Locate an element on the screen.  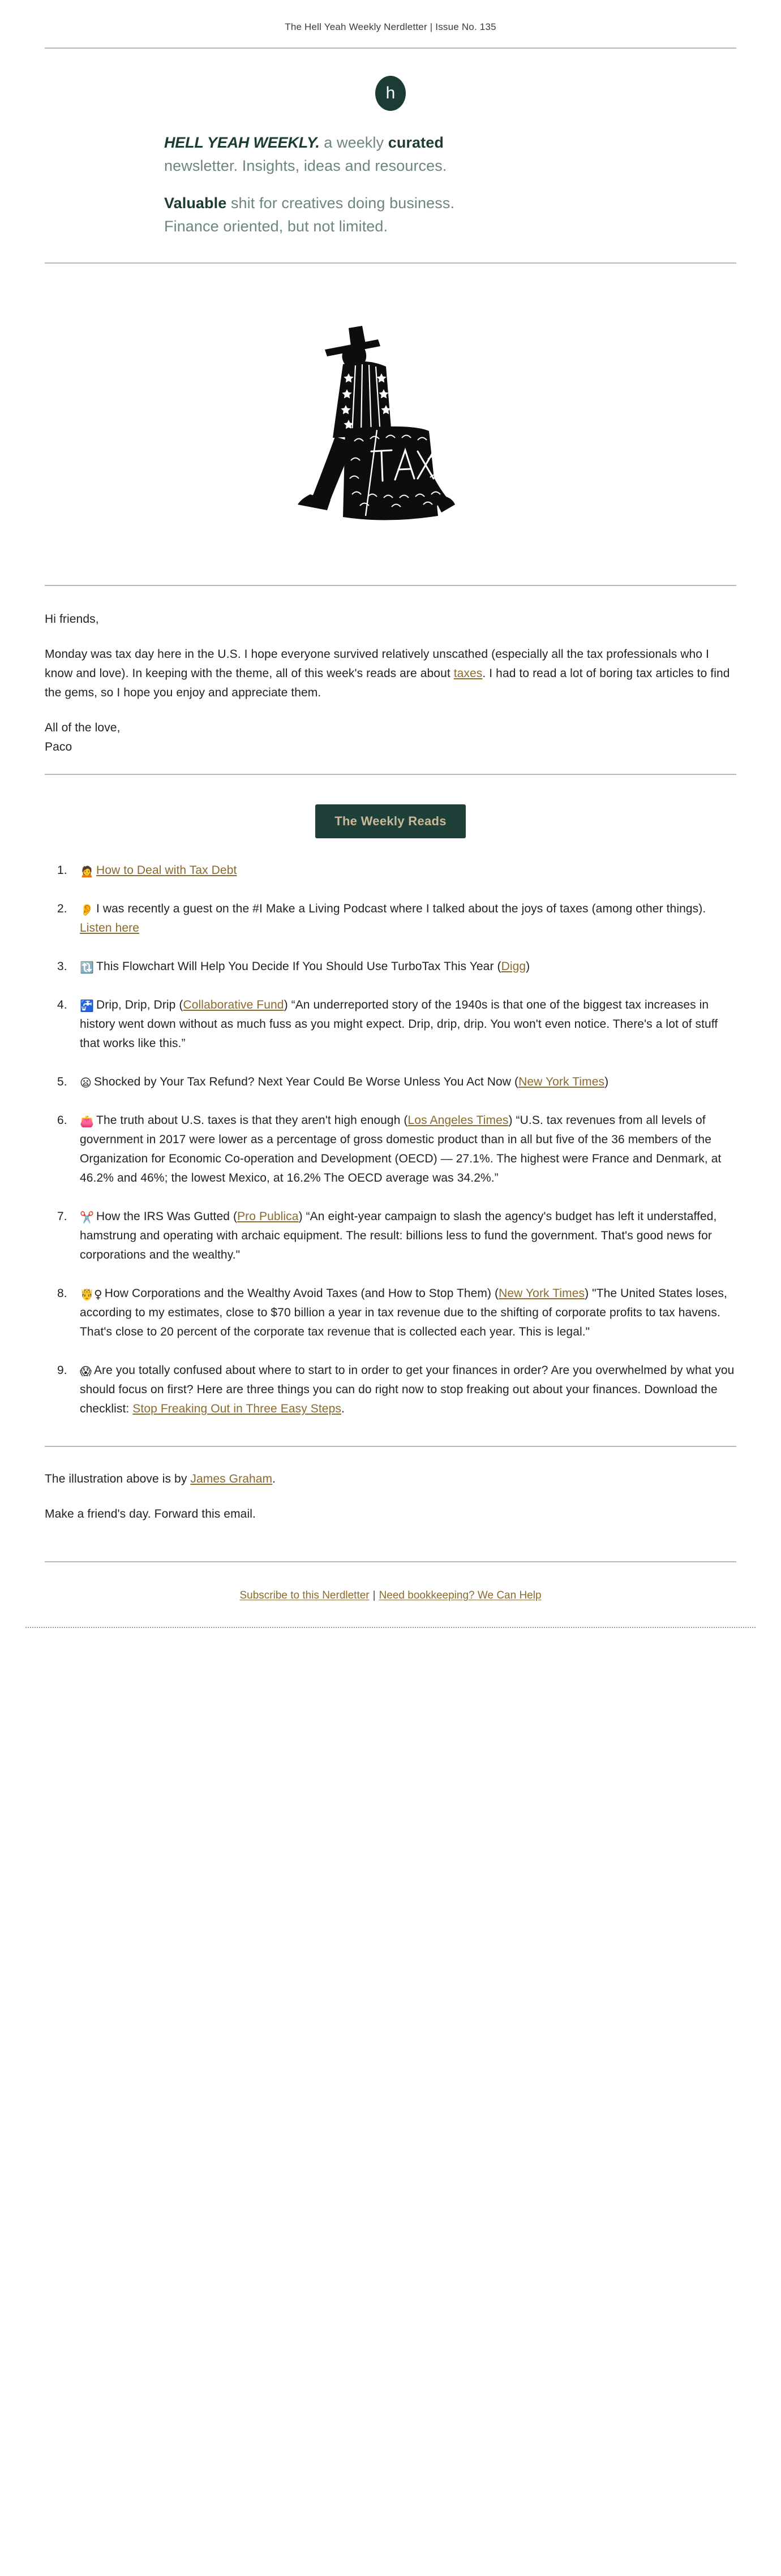
weekly-reads-banner-container: The Weekly Reads is located at coordinates (390, 818).